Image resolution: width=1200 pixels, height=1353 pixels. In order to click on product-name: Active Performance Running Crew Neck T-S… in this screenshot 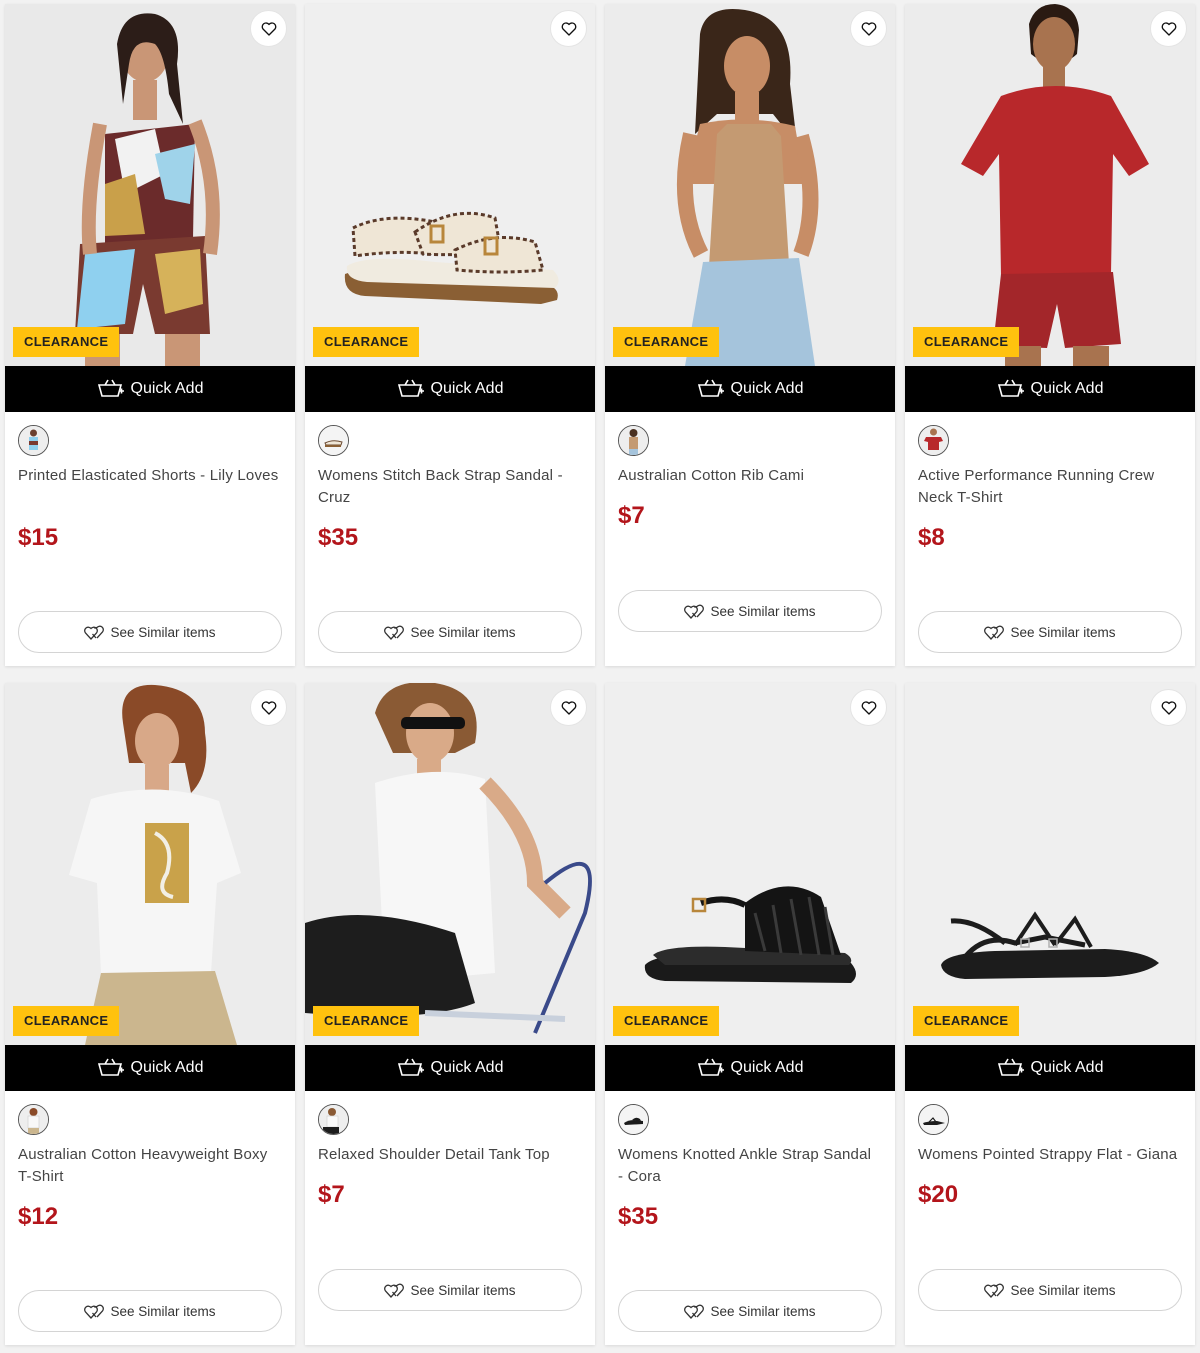, I will do `click(1049, 486)`.